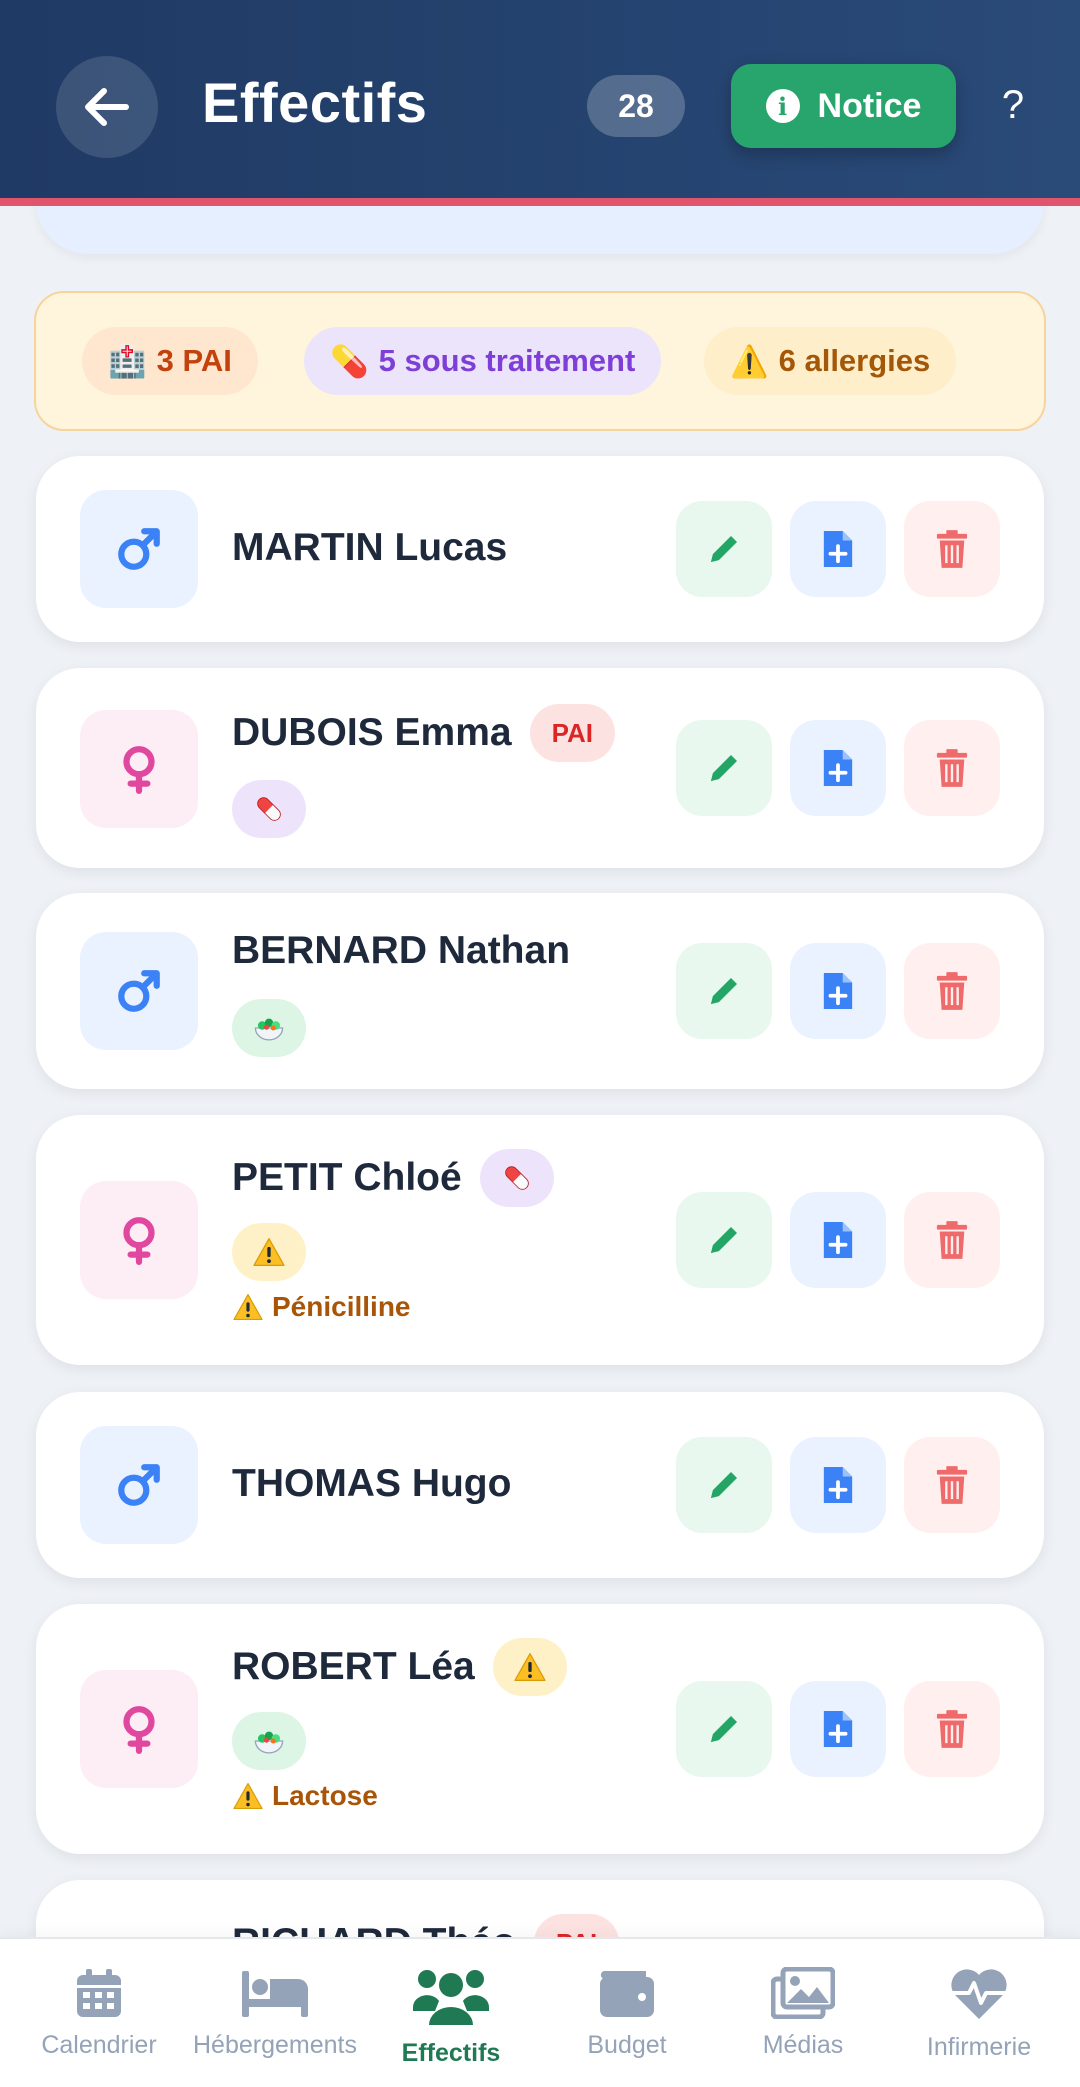  I want to click on pai-count-label: 3 PAI, so click(194, 360).